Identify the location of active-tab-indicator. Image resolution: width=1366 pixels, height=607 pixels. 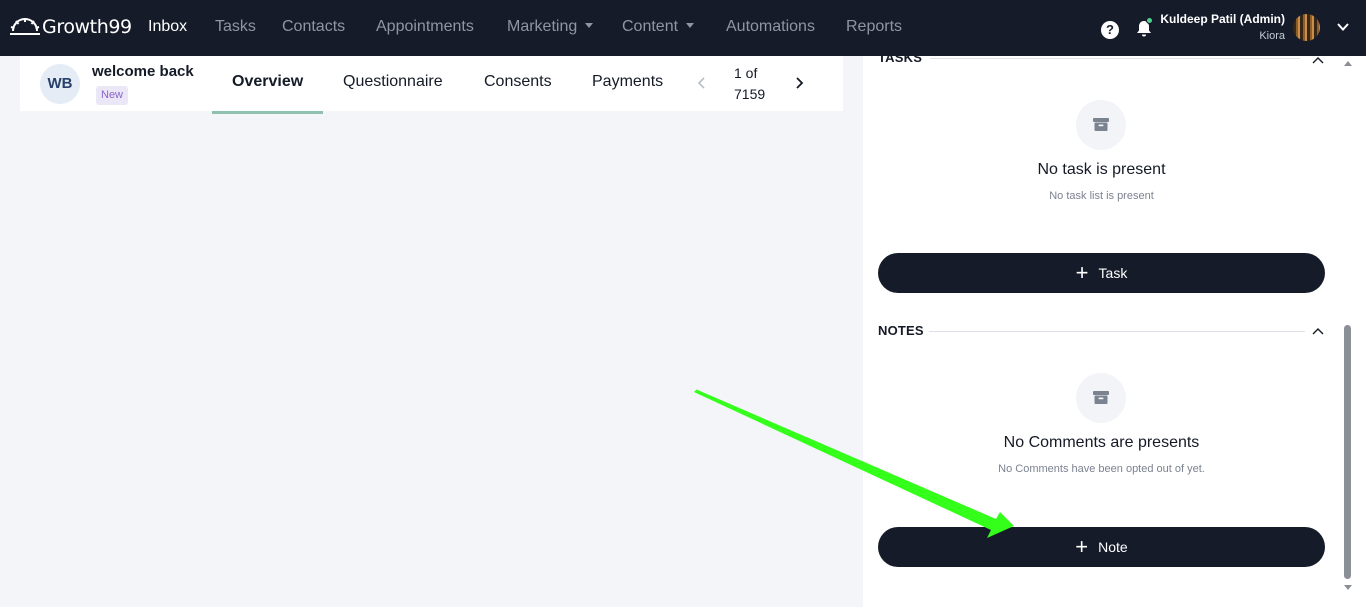
(267, 112).